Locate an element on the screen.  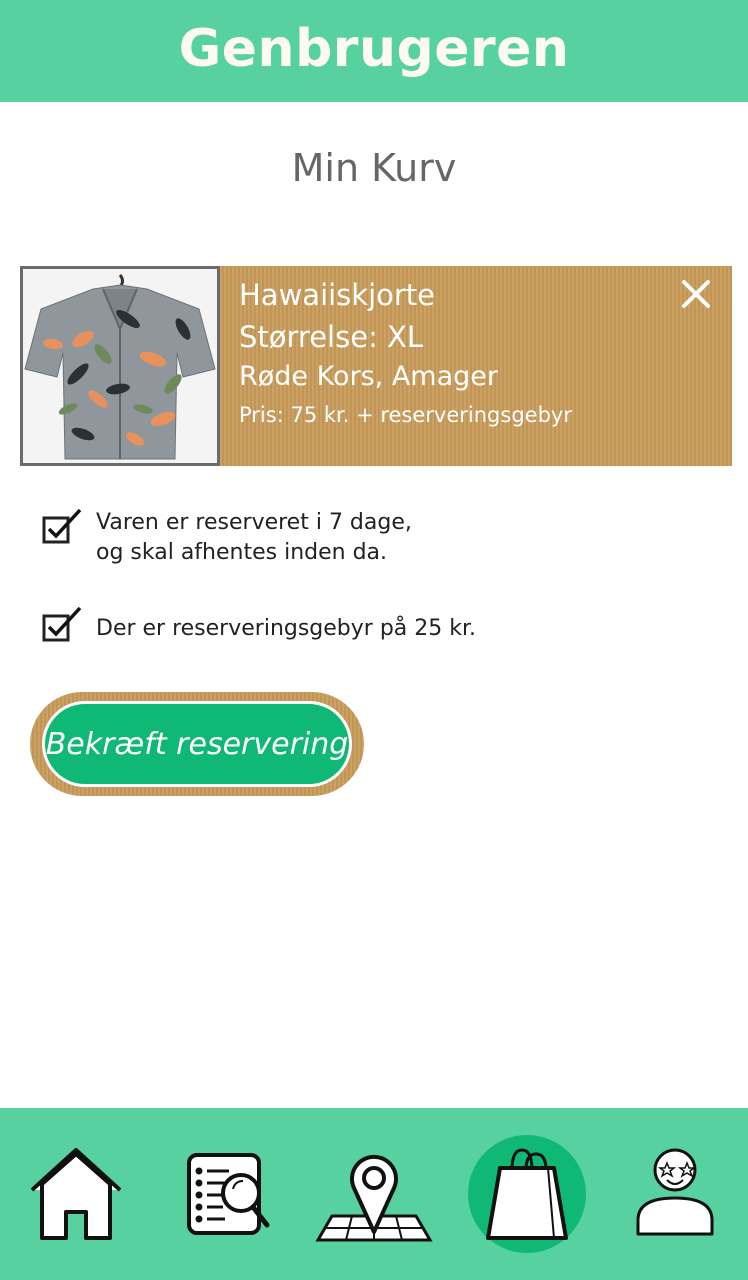
confirm-reservation-button: Bekræft reservering is located at coordinates (197, 744).